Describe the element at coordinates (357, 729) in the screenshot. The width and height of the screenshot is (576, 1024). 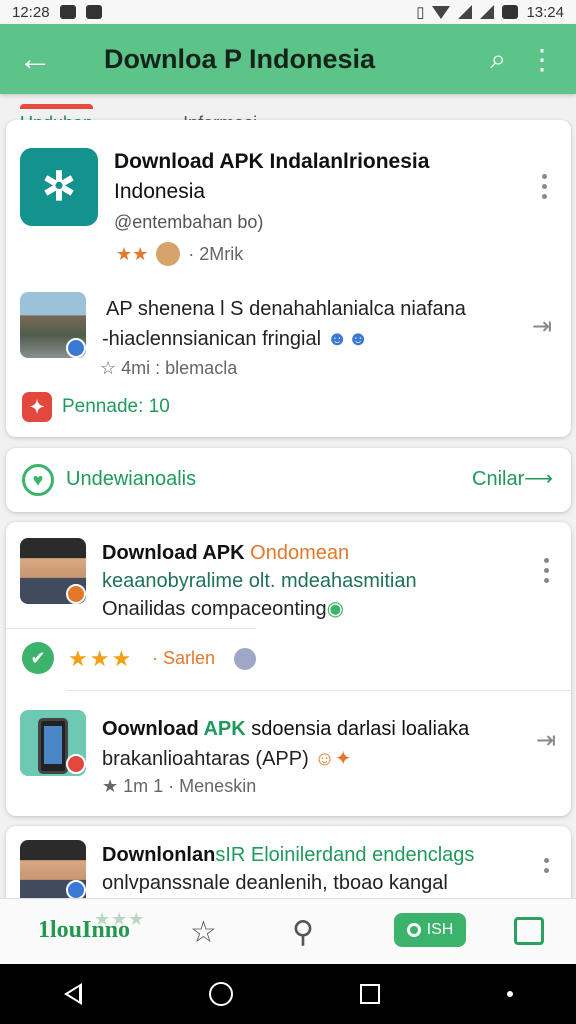
I see `list-item-2-title-c: sdoensia darlasi loaliaka` at that location.